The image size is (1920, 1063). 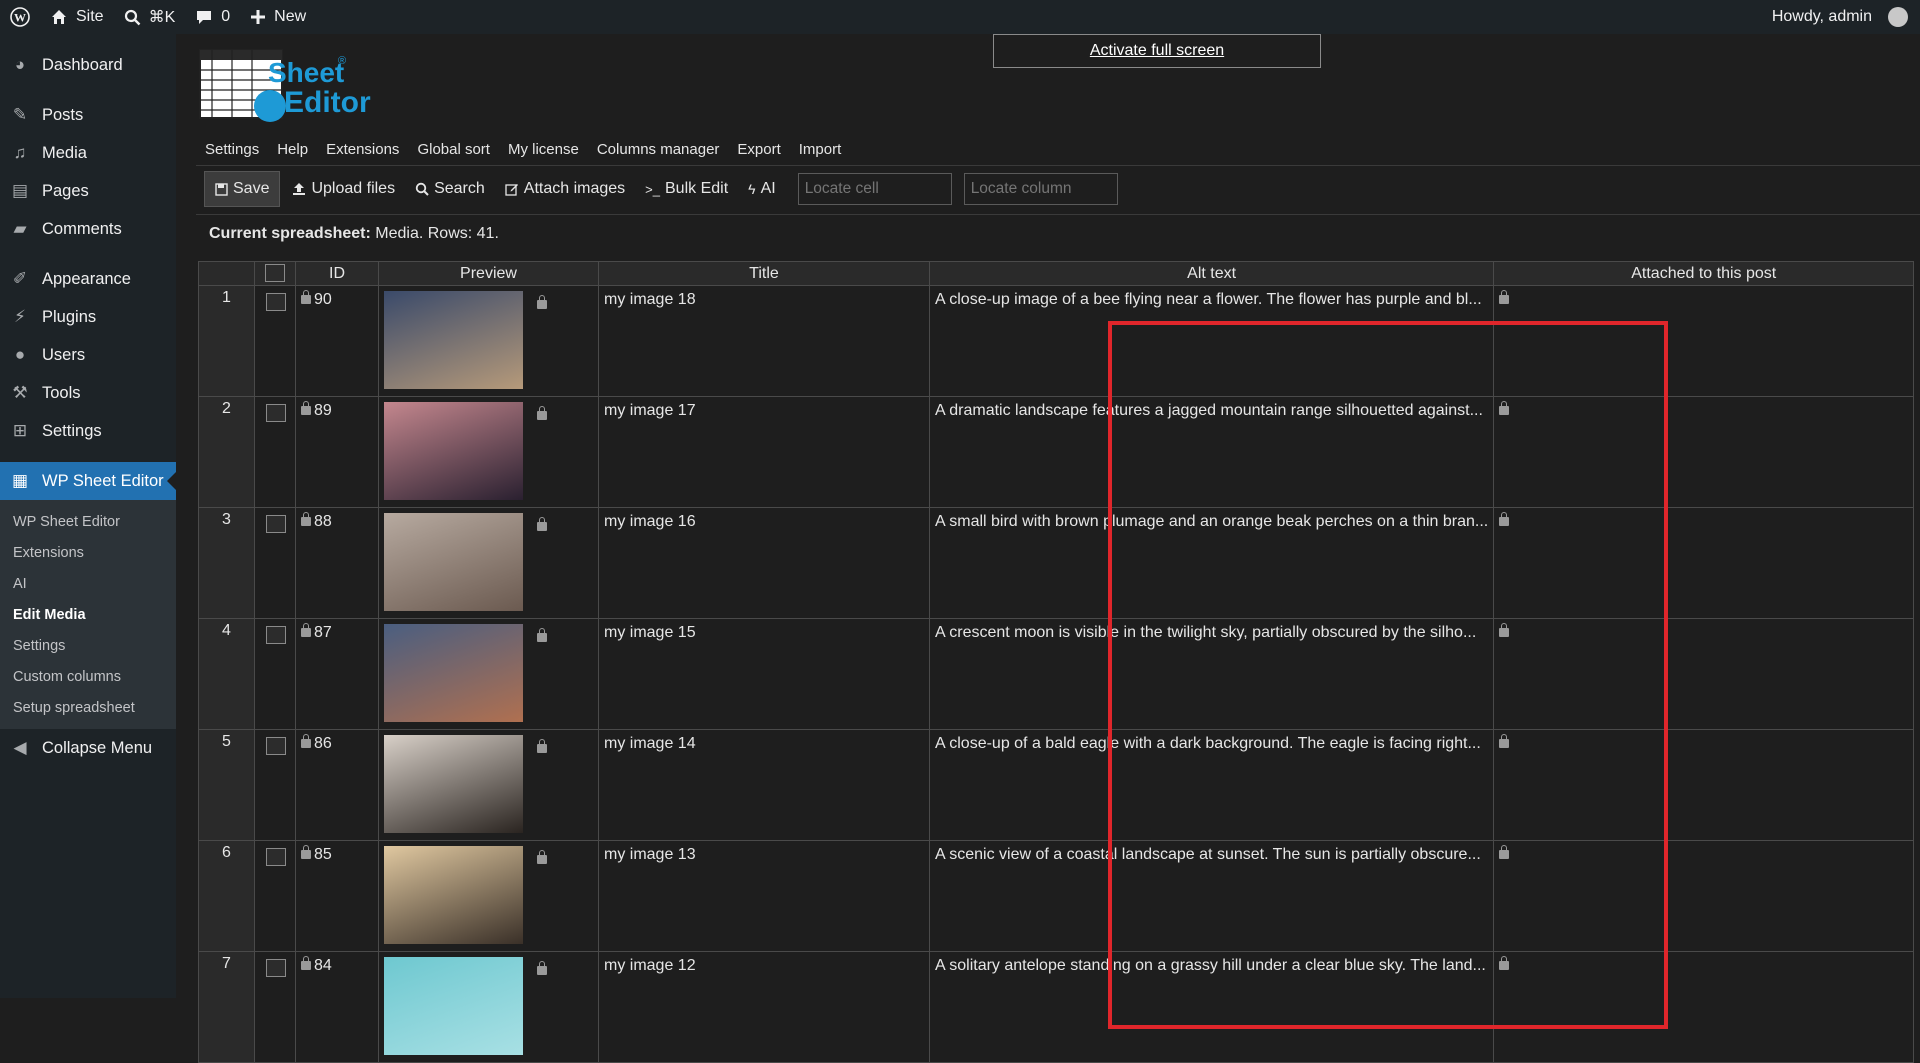 I want to click on submenu-ai: AI, so click(x=88, y=583).